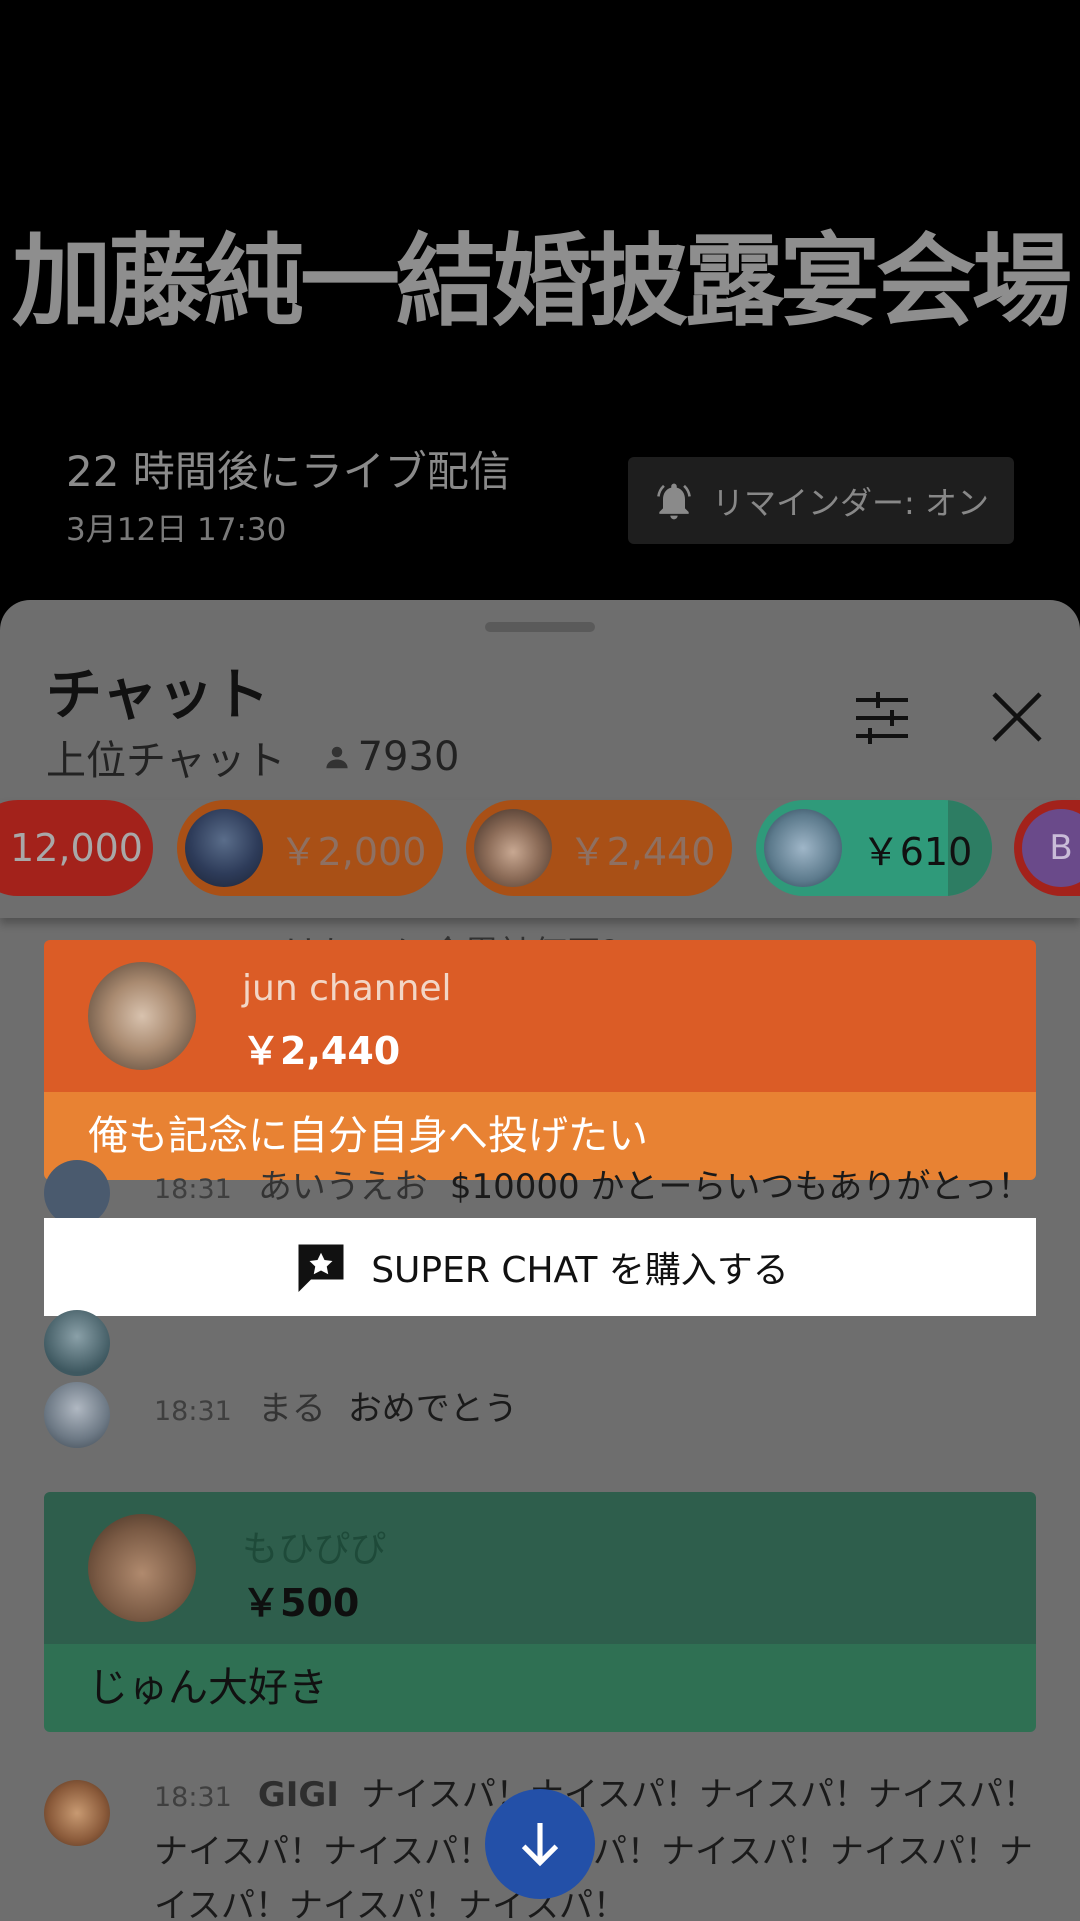 Image resolution: width=1080 pixels, height=1921 pixels. I want to click on live-schedule: 22 時間後にライブ配信 3月12日 17:30, so click(288, 497).